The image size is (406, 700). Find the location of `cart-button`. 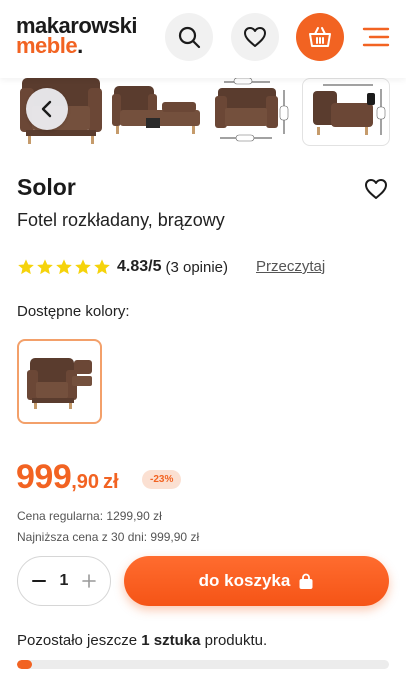

cart-button is located at coordinates (320, 37).